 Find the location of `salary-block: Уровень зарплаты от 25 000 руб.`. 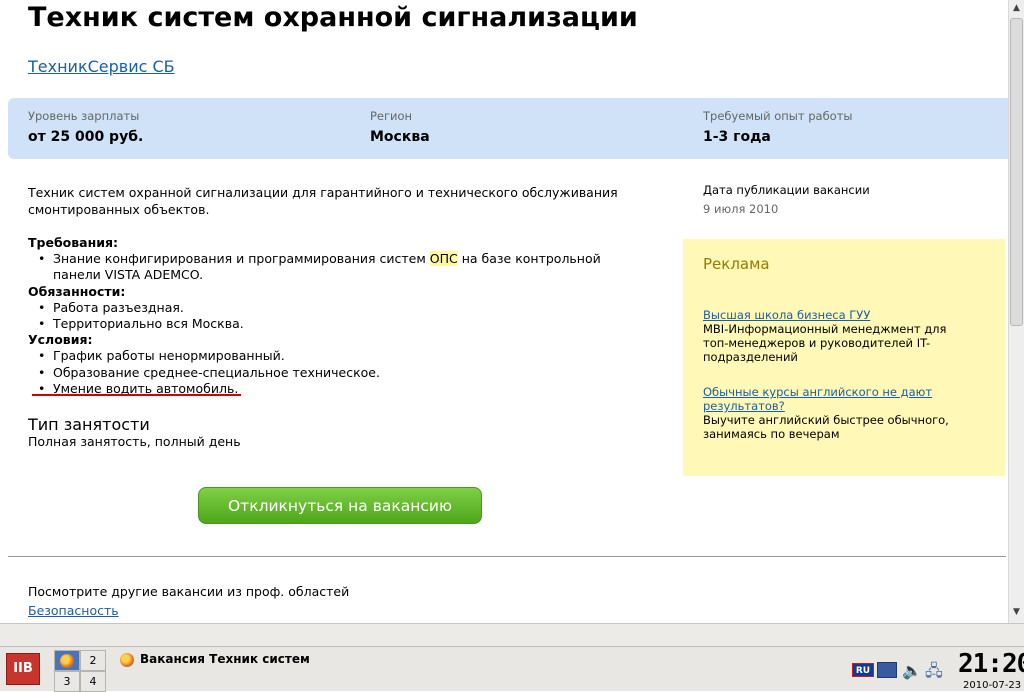

salary-block: Уровень зарплаты от 25 000 руб. is located at coordinates (85, 127).